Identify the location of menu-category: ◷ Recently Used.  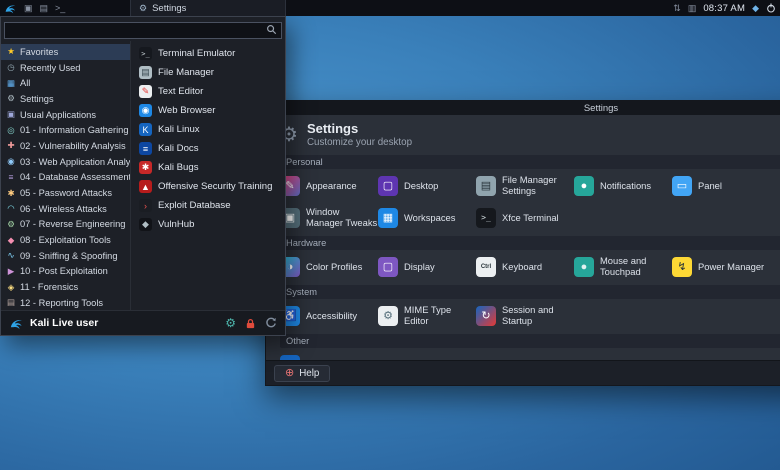
(65, 68).